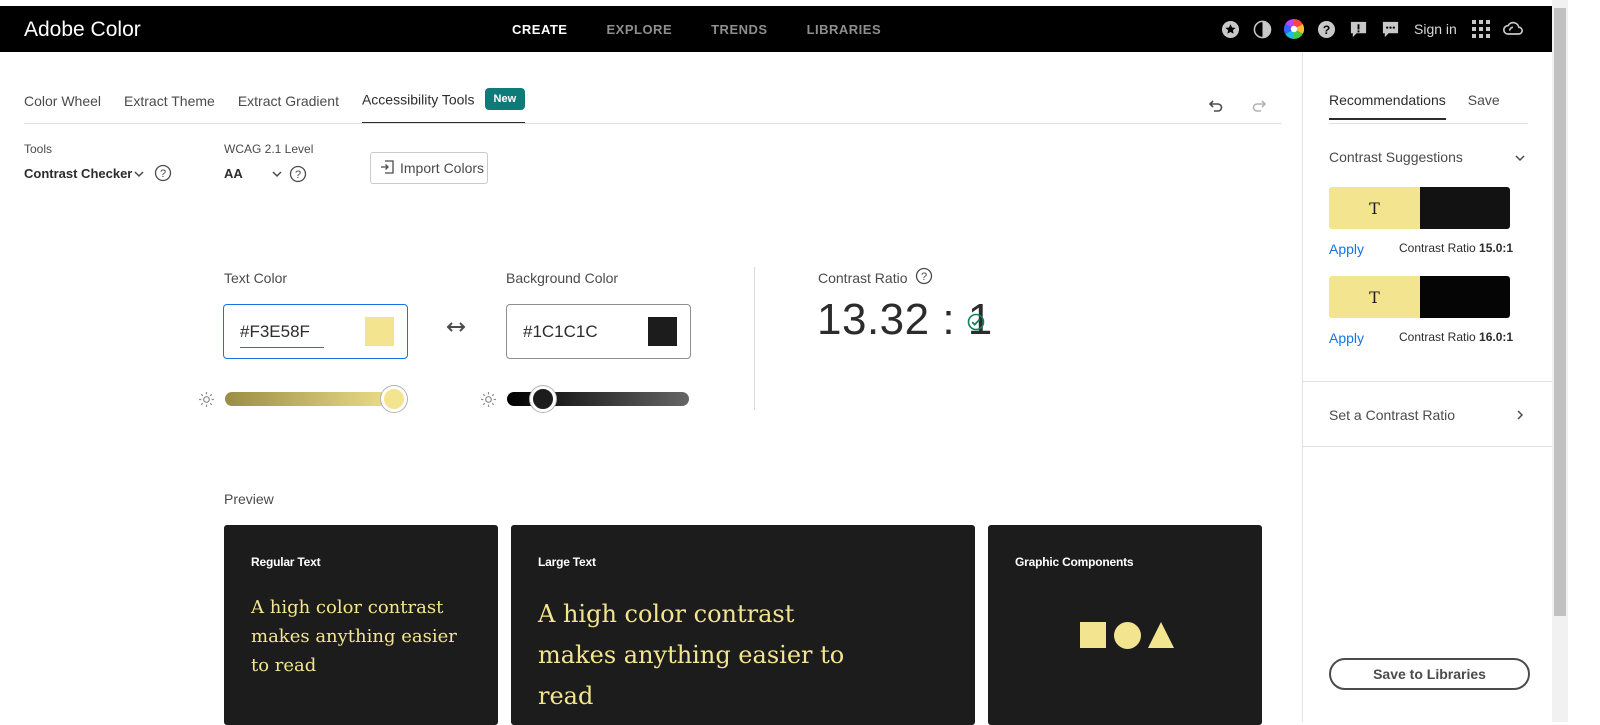  I want to click on set-contrast-ratio: Set a Contrast Ratio, so click(1392, 415).